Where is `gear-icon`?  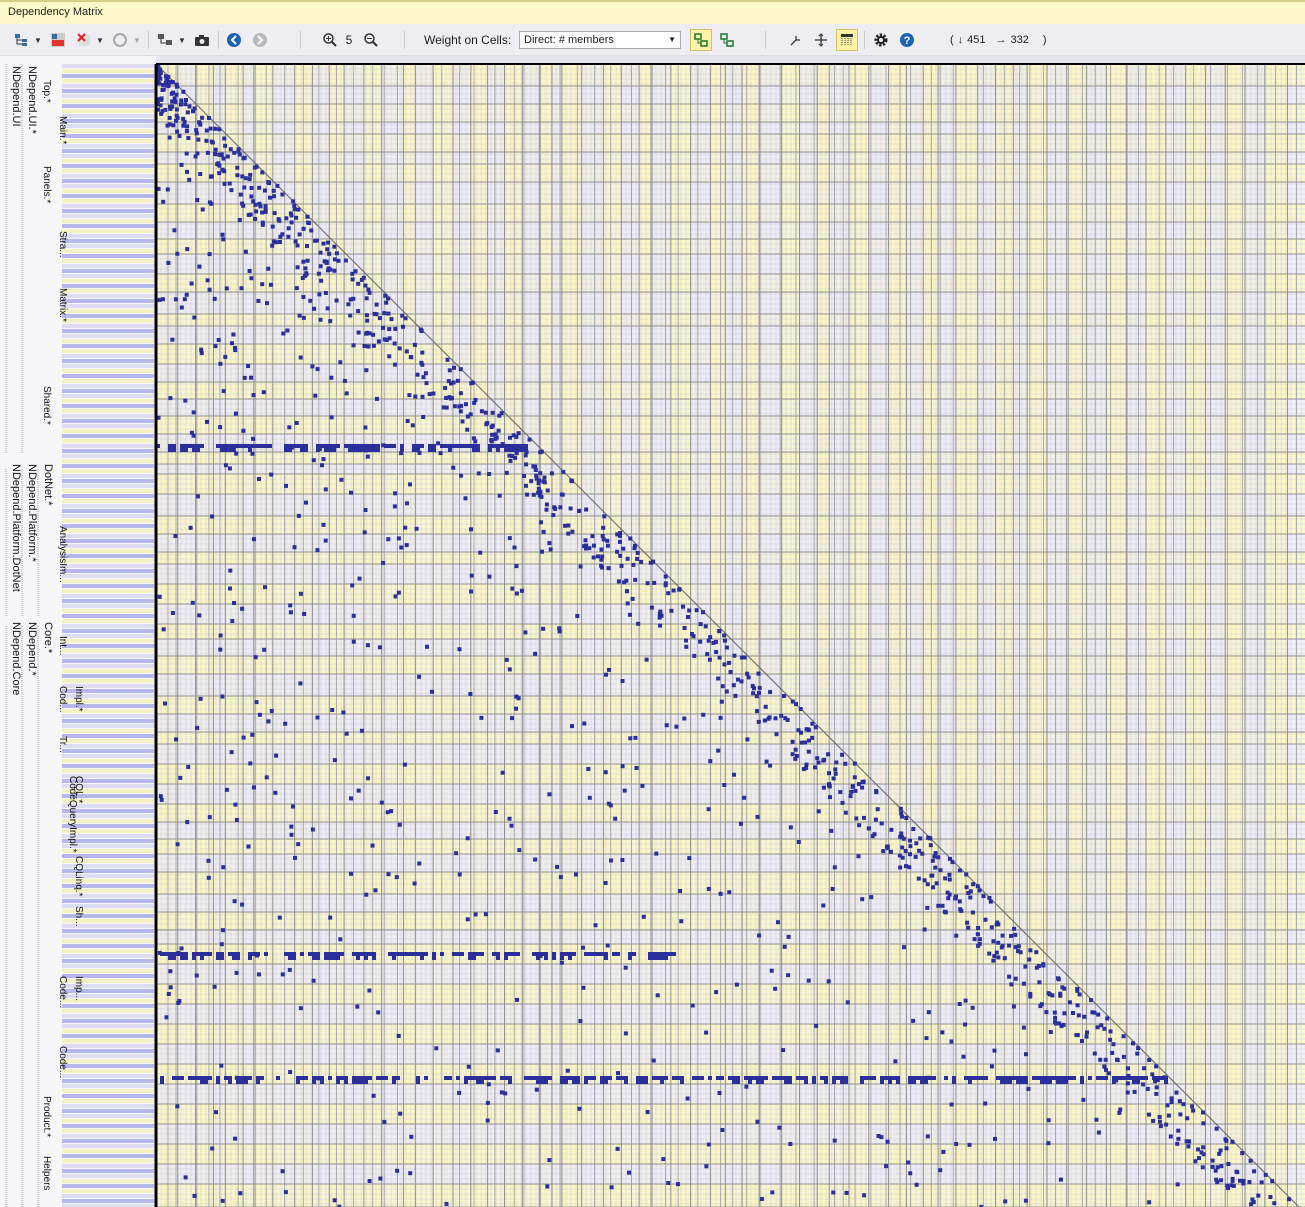 gear-icon is located at coordinates (881, 40).